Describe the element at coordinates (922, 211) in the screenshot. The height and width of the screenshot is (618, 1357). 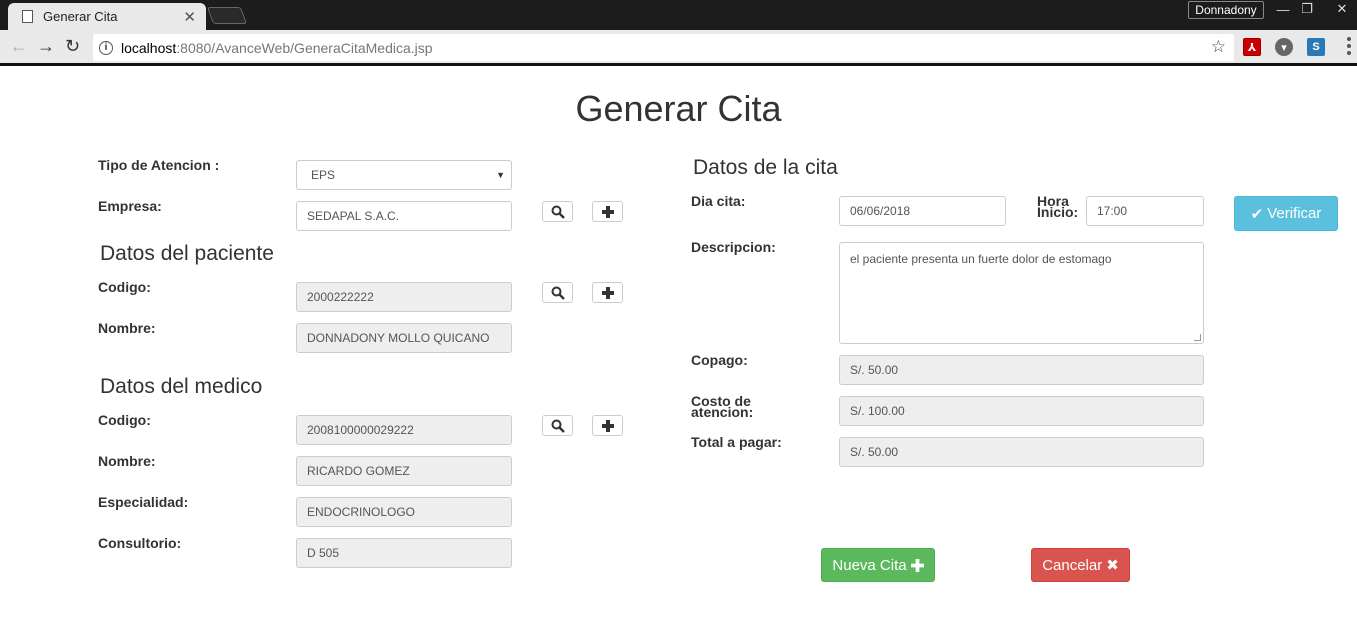
I see `dia-cita-input: 06/06/2018` at that location.